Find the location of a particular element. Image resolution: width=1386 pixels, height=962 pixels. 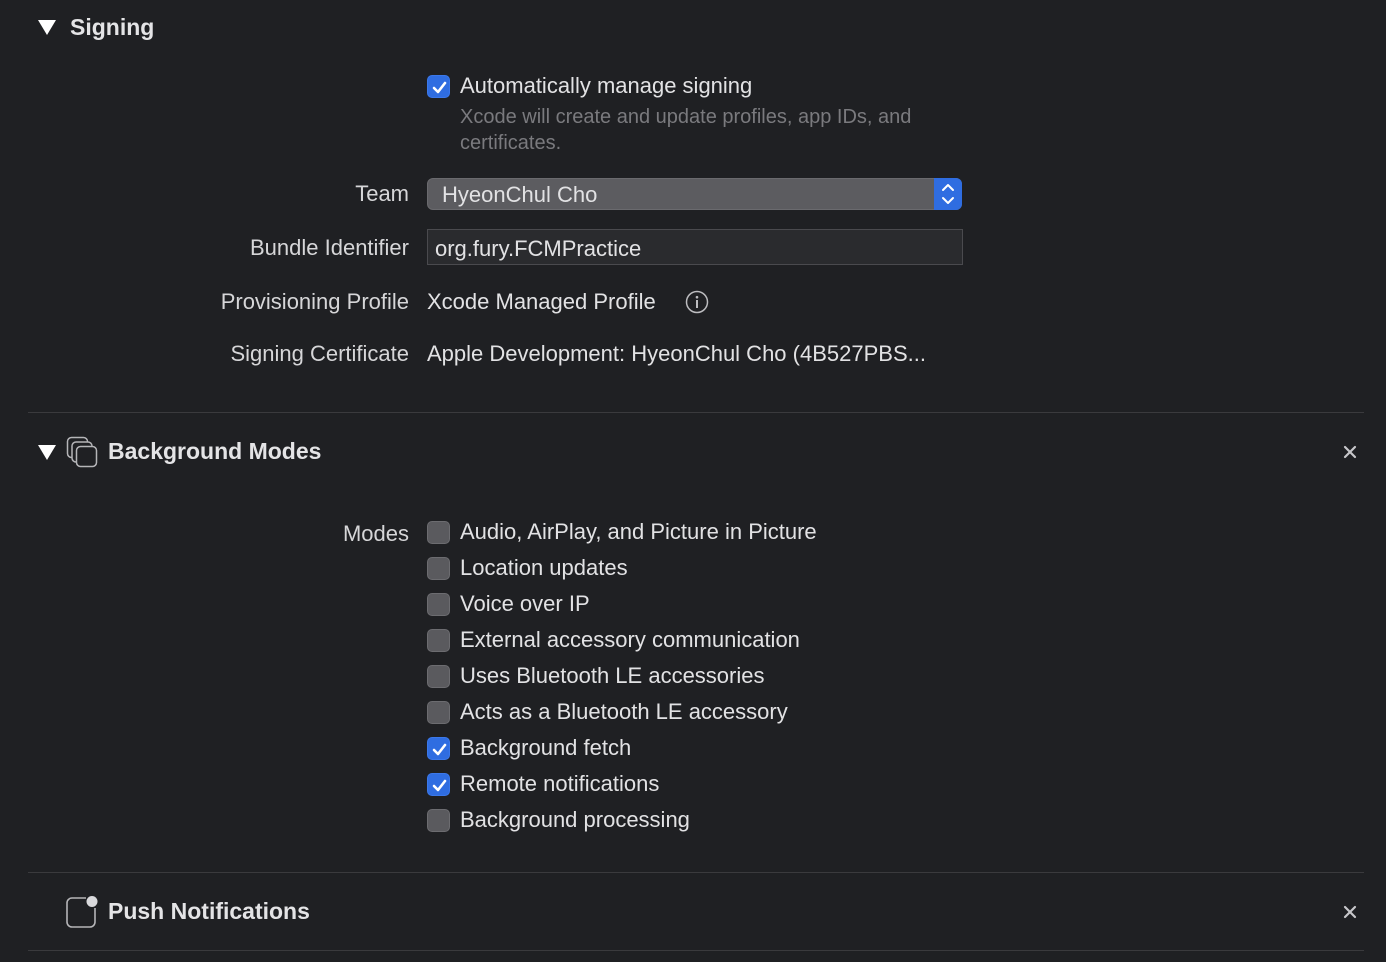

auto-manage-signing-checkbox is located at coordinates (438, 86).